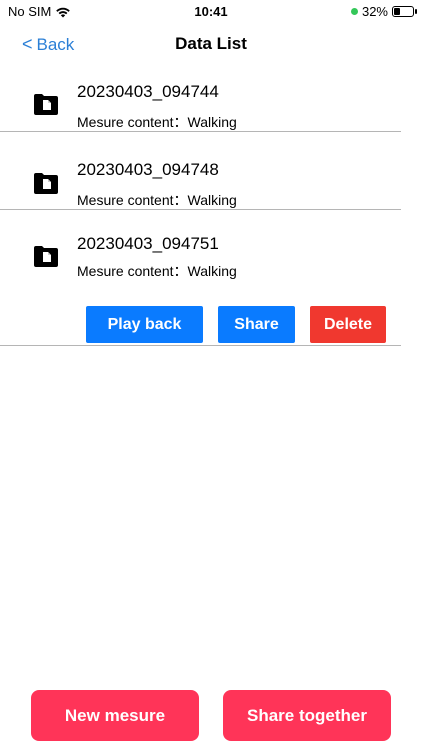 Image resolution: width=422 pixels, height=750 pixels. I want to click on share-button: Share, so click(256, 324).